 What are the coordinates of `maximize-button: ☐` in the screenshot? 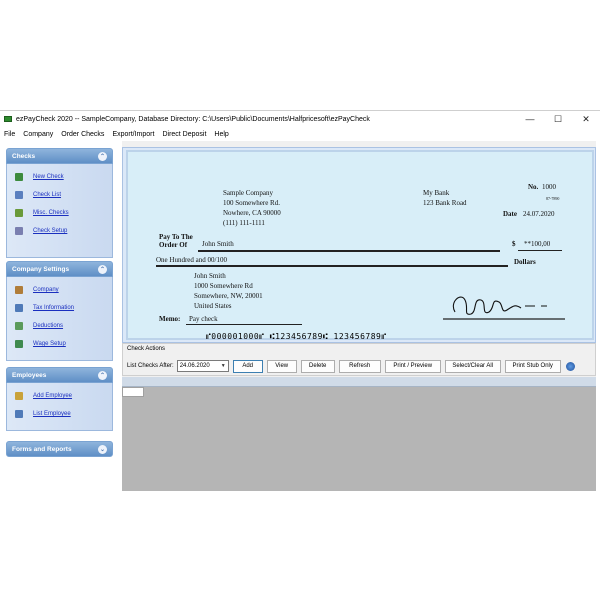 It's located at (558, 119).